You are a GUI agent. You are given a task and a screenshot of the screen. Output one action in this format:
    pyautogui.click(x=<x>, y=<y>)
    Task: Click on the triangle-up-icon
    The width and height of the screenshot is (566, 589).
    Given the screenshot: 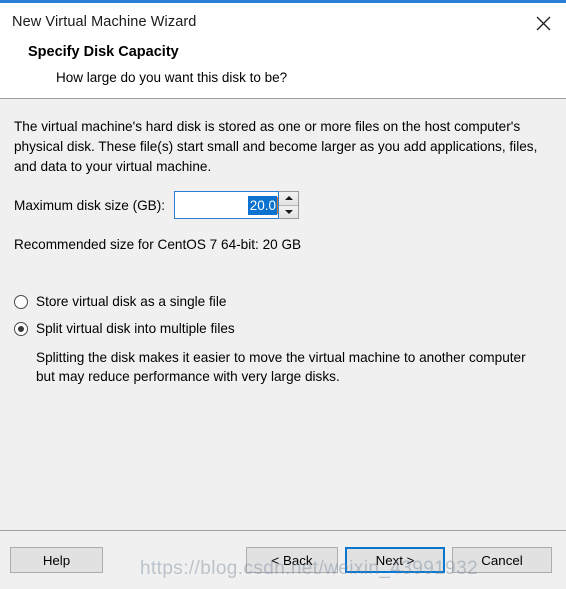 What is the action you would take?
    pyautogui.click(x=288, y=198)
    